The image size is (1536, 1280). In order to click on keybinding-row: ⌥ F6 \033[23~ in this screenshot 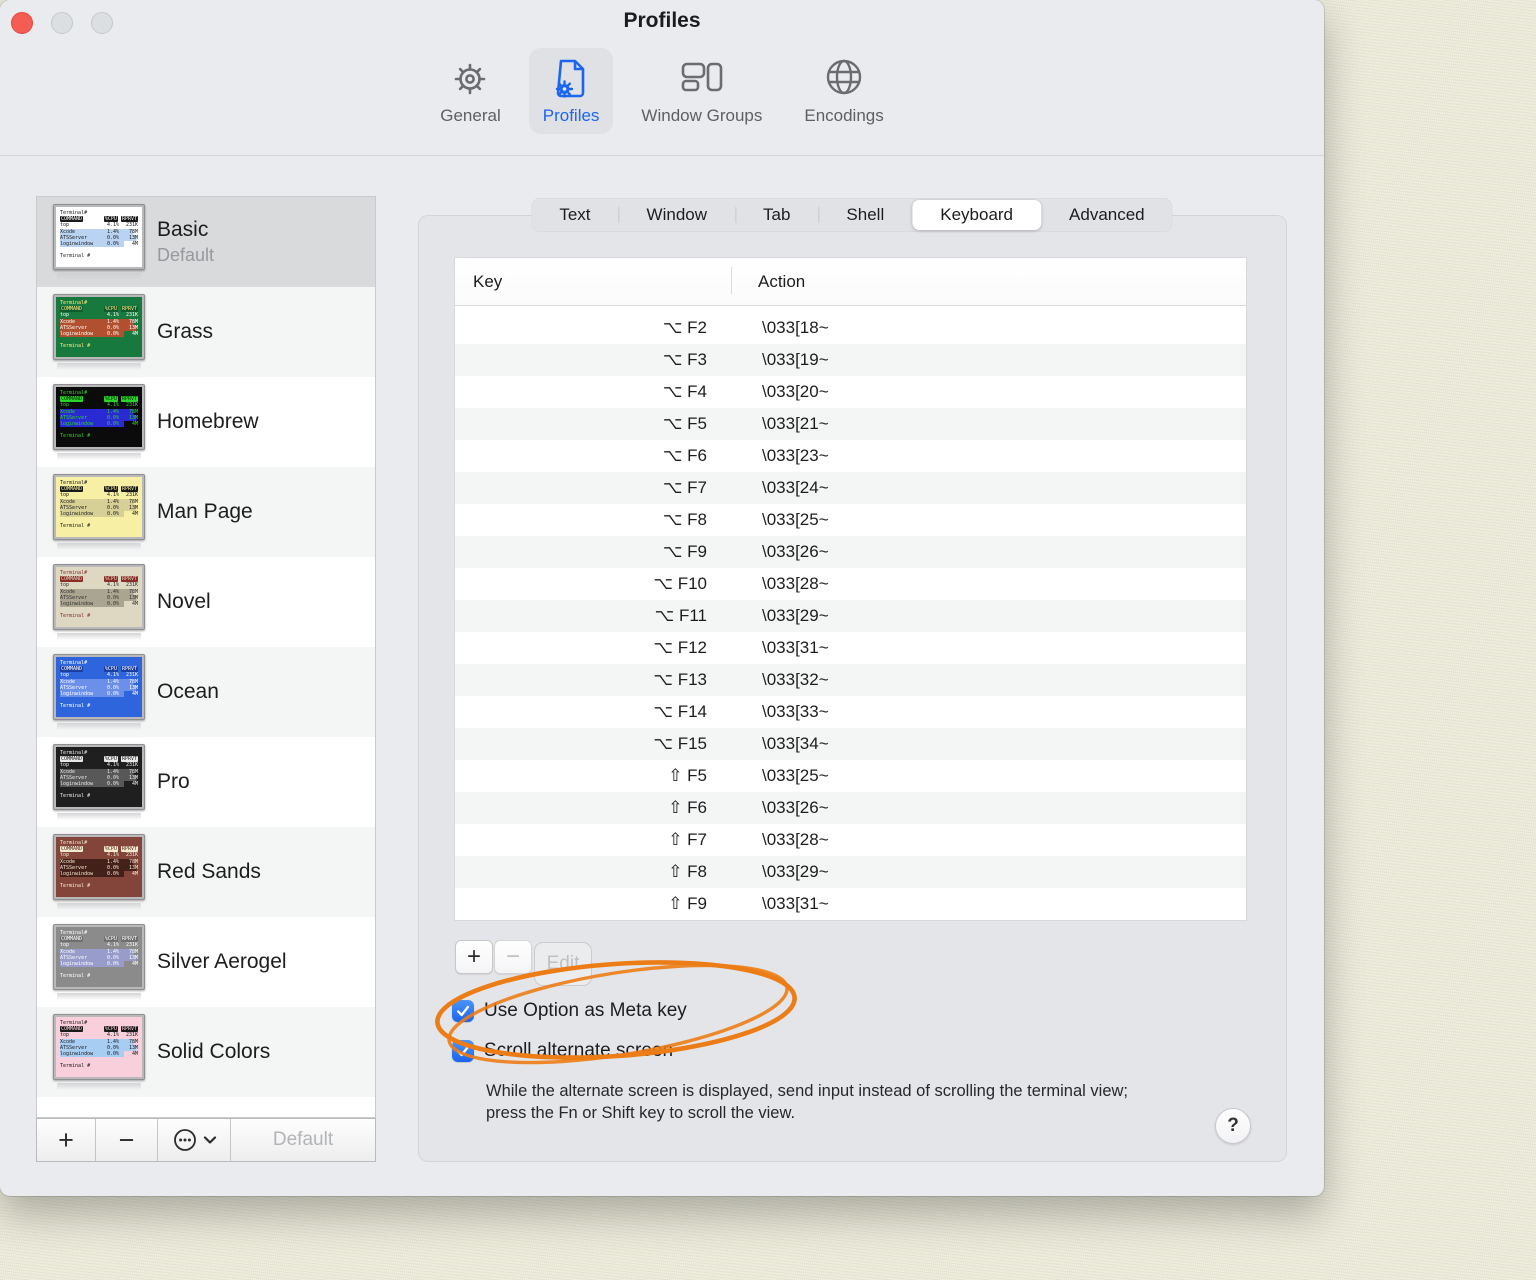, I will do `click(850, 456)`.